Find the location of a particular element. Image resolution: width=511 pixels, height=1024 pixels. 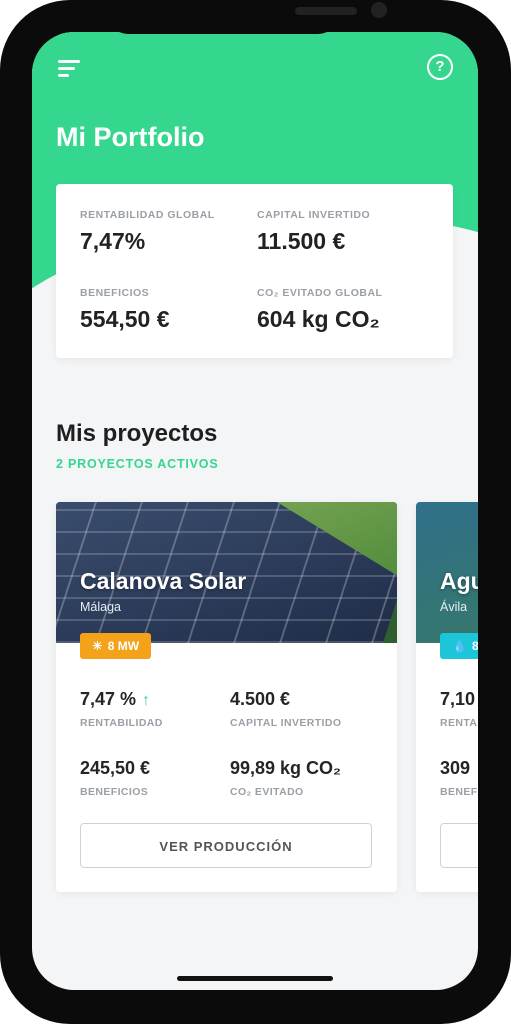

project-beneficios: 309 is located at coordinates (455, 768).